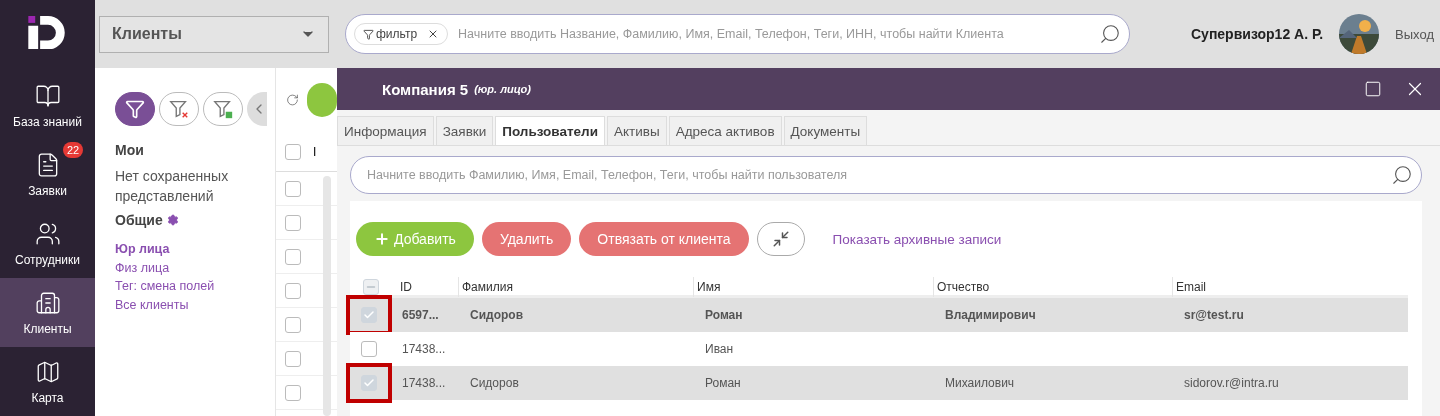  I want to click on view-link: Все клиенты, so click(152, 304).